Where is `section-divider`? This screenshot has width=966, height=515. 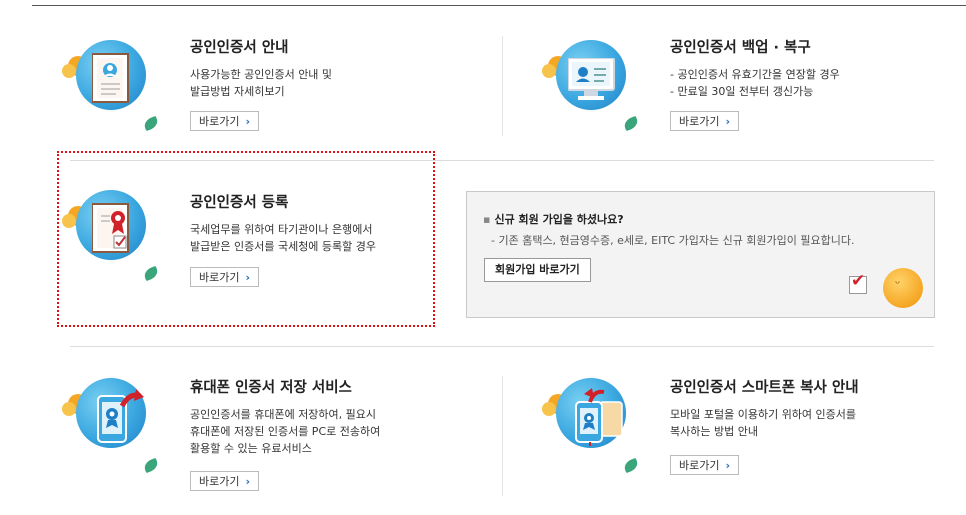 section-divider is located at coordinates (502, 346).